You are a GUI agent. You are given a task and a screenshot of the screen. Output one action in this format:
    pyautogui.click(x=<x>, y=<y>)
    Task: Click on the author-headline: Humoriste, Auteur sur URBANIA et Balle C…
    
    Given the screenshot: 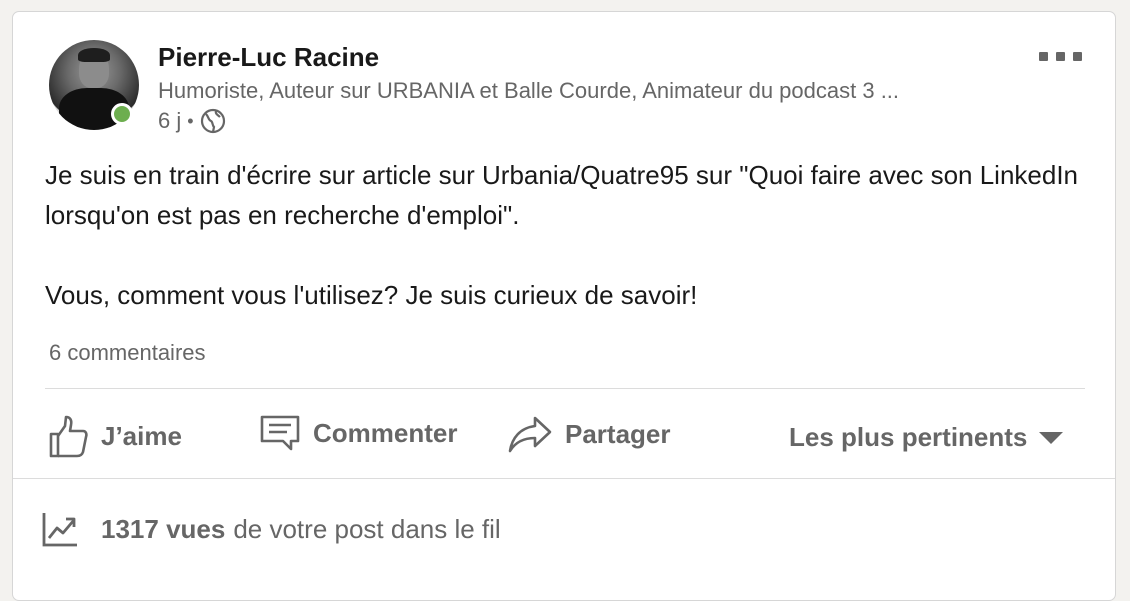 What is the action you would take?
    pyautogui.click(x=588, y=91)
    